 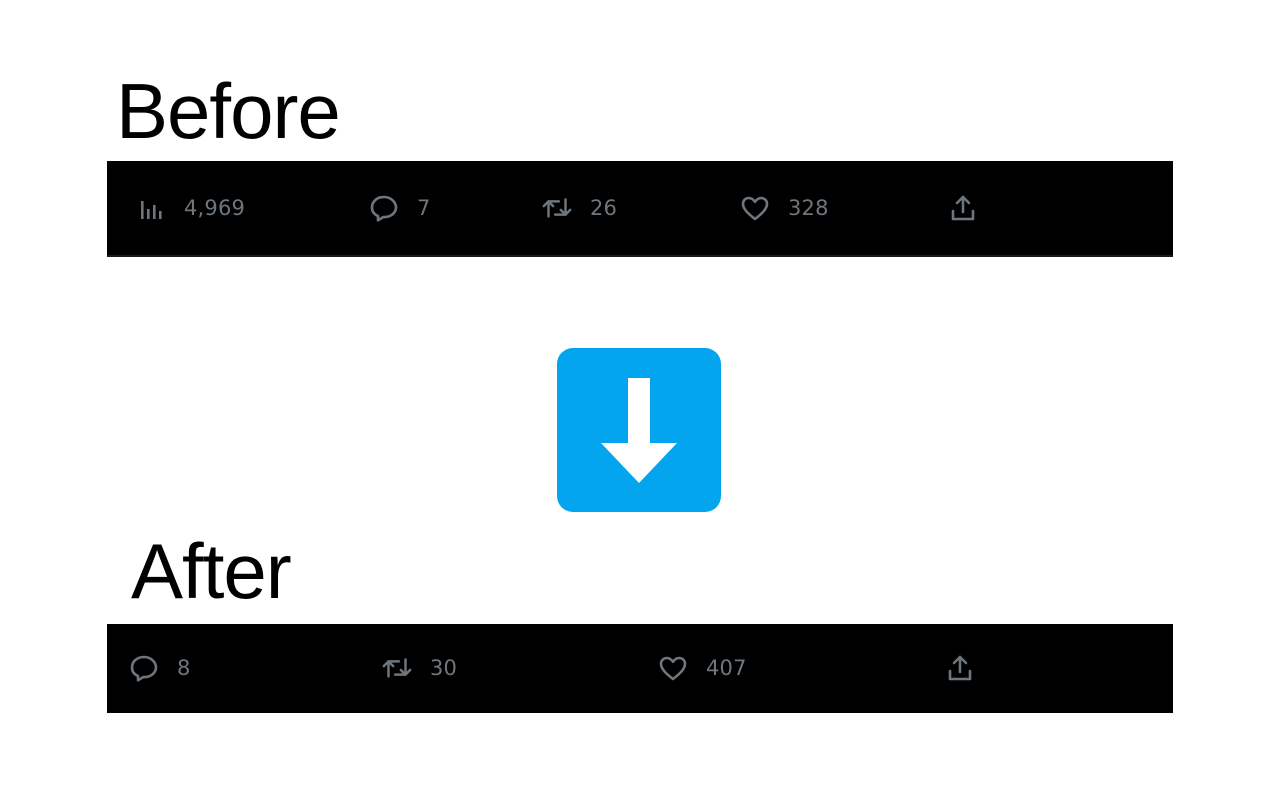 What do you see at coordinates (604, 208) in the screenshot?
I see `retweet-count: 26` at bounding box center [604, 208].